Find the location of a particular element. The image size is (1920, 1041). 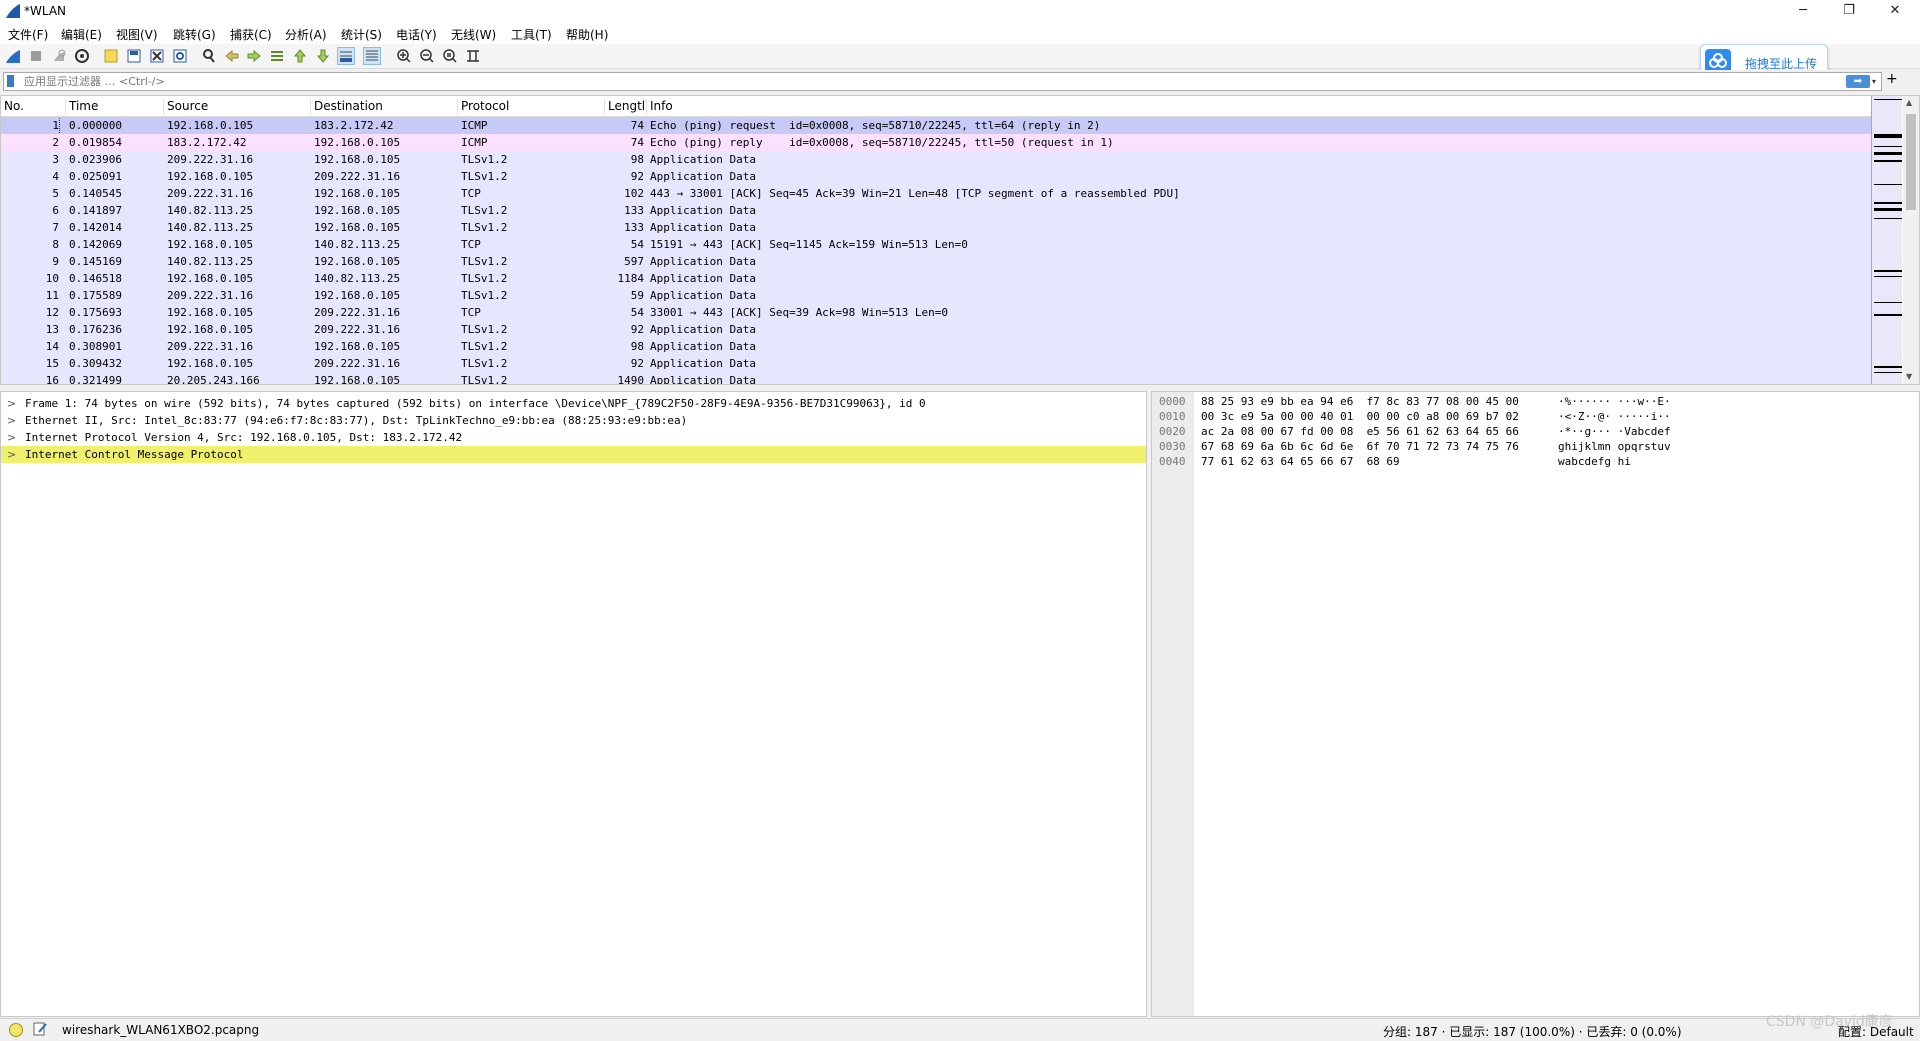

menu-tools: 工具(T) is located at coordinates (531, 34).